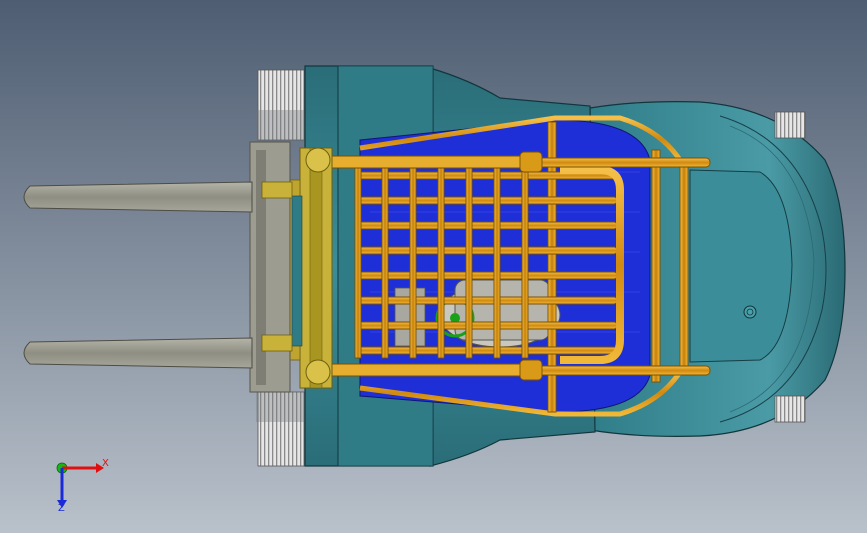  What do you see at coordinates (750, 312) in the screenshot?
I see `fuel-cap` at bounding box center [750, 312].